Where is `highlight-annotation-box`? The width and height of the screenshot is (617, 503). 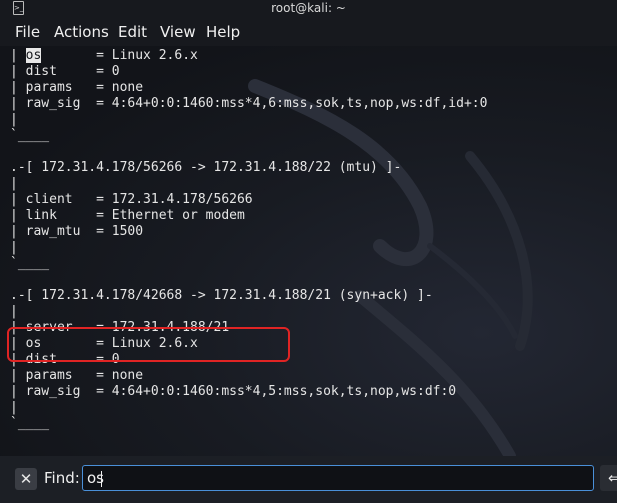
highlight-annotation-box is located at coordinates (148, 344).